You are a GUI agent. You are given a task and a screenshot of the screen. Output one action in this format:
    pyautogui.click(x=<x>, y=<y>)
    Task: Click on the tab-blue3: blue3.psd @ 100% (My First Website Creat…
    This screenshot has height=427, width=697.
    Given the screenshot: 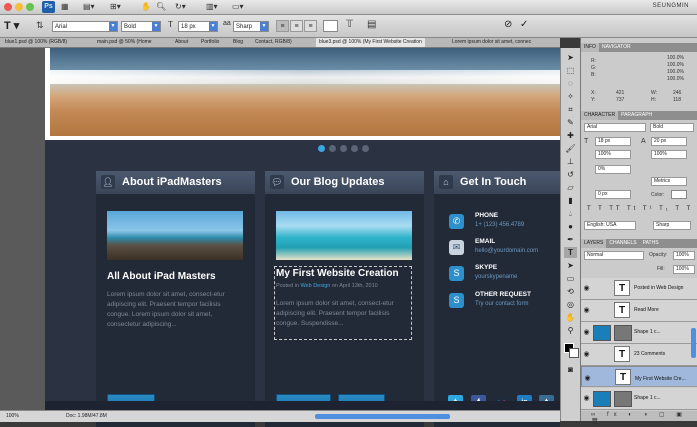 What is the action you would take?
    pyautogui.click(x=370, y=42)
    